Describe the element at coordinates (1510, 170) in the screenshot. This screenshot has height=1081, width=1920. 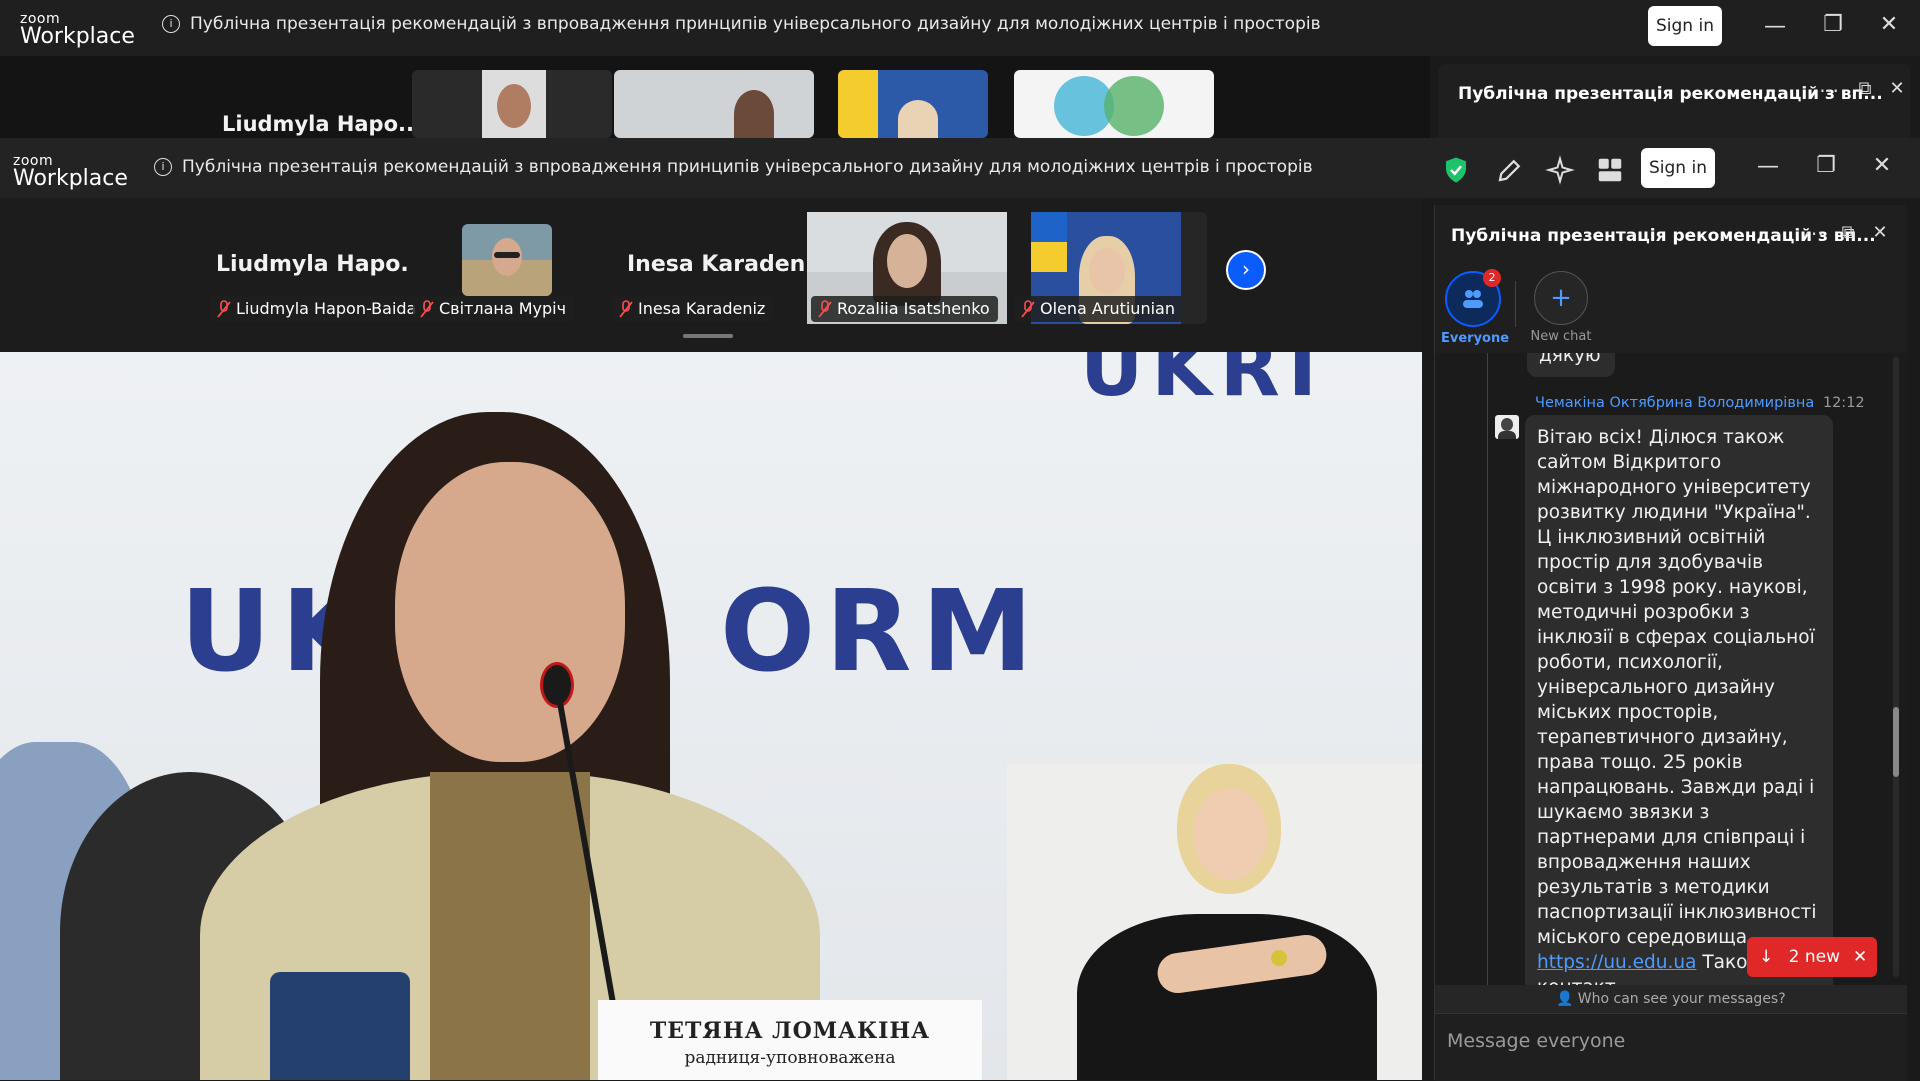
I see `annotate-icon` at that location.